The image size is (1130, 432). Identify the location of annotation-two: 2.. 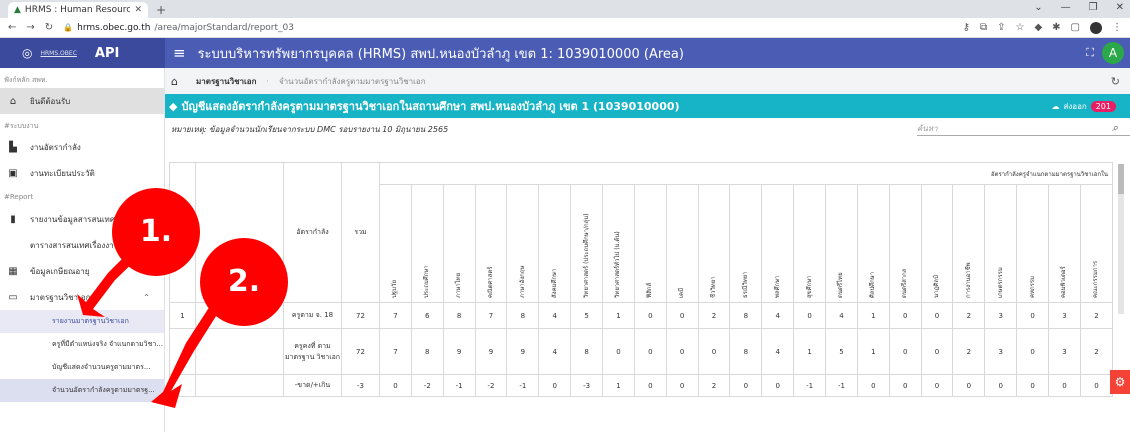
(244, 282).